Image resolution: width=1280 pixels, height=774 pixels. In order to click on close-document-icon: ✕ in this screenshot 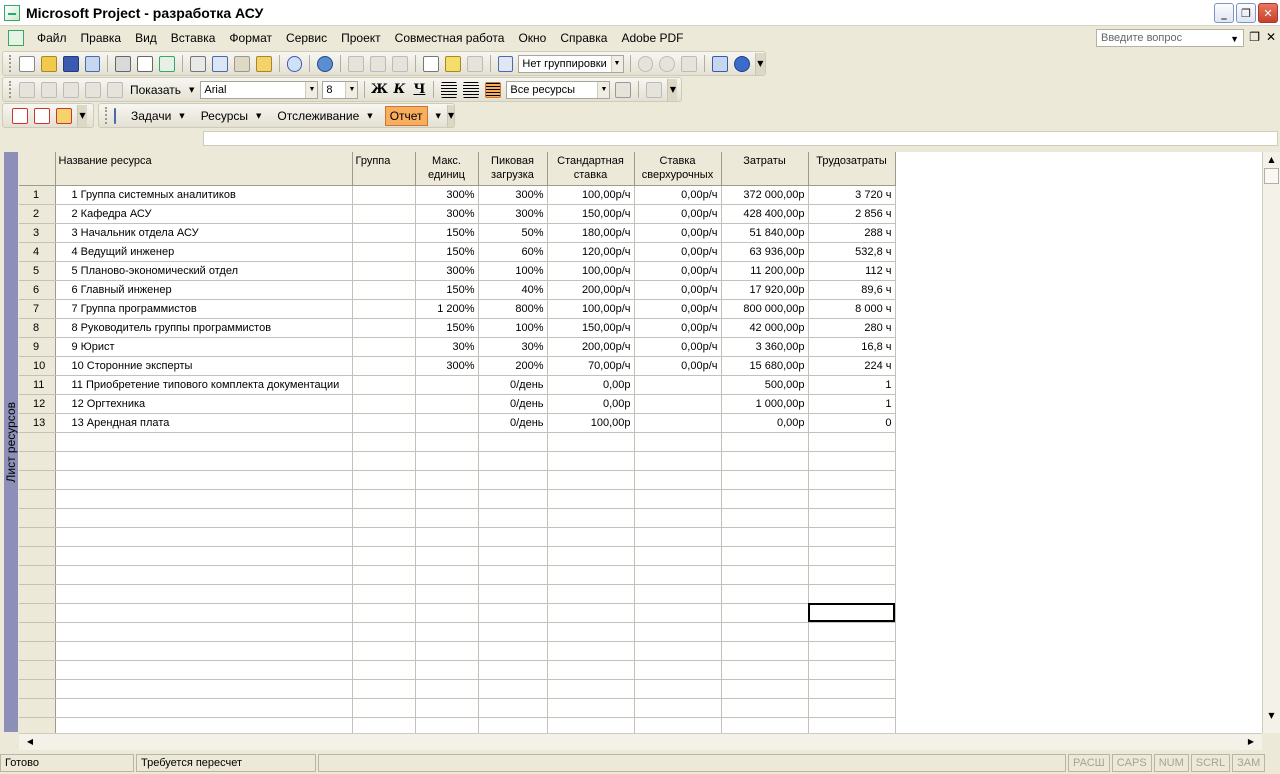, I will do `click(1271, 37)`.